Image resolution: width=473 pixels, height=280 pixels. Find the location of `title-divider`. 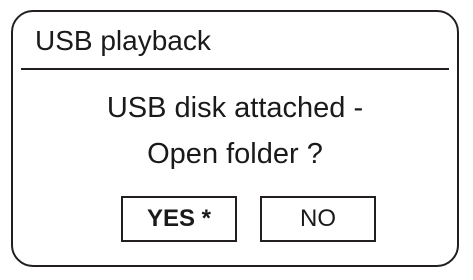

title-divider is located at coordinates (235, 69).